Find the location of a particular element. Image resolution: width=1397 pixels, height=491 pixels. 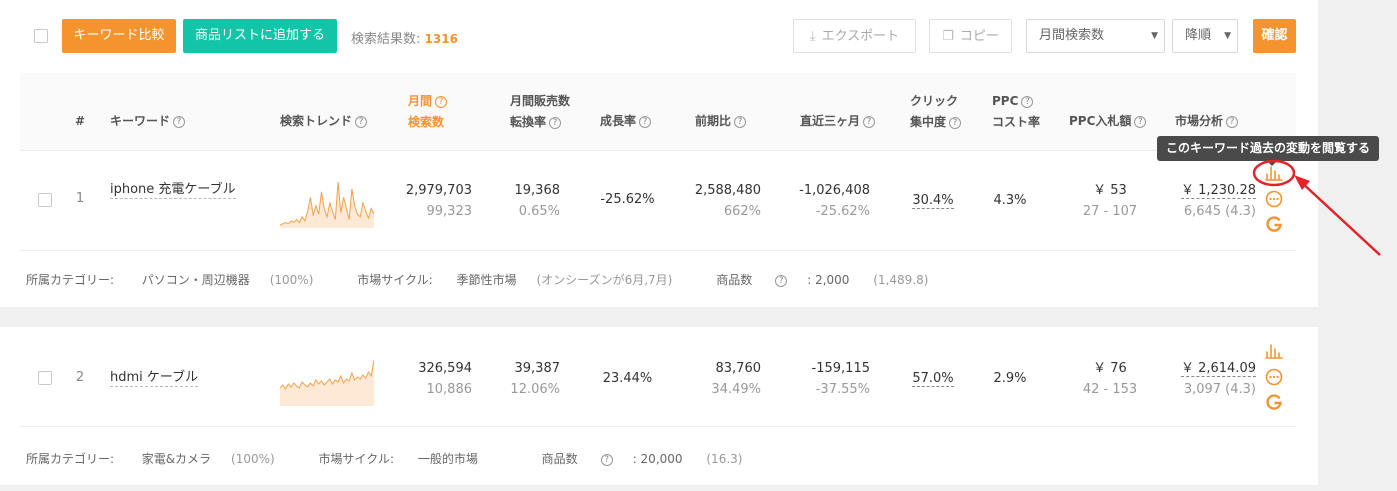

col-num: # is located at coordinates (80, 121).